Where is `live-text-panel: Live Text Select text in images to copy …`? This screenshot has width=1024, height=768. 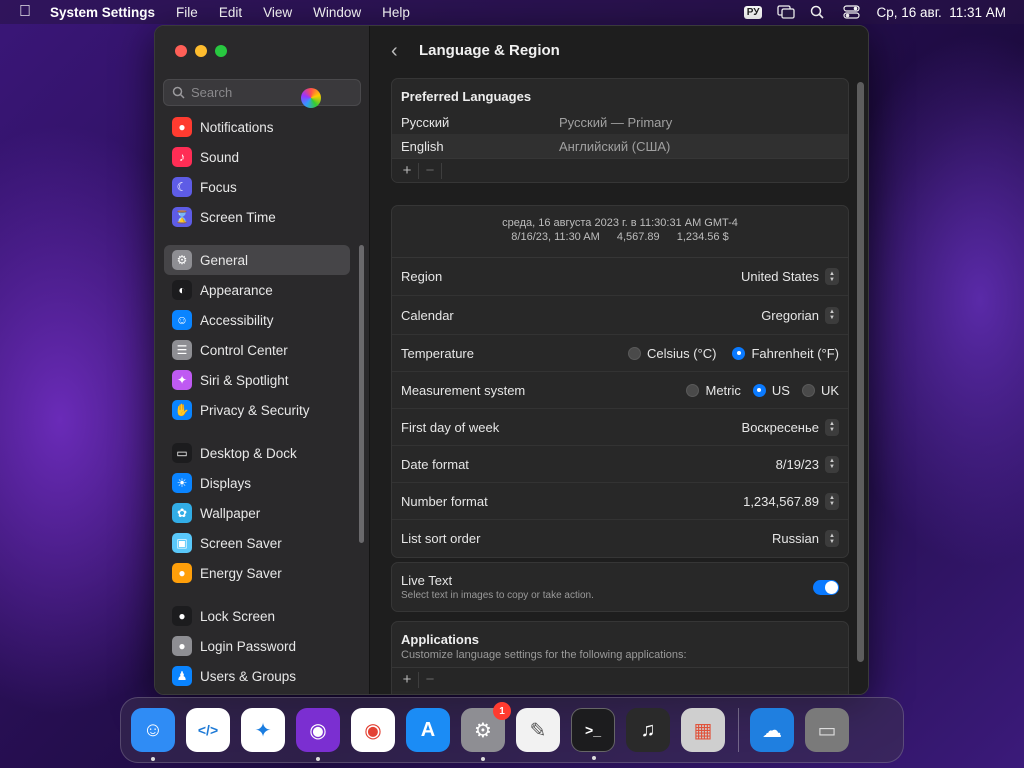 live-text-panel: Live Text Select text in images to copy … is located at coordinates (620, 587).